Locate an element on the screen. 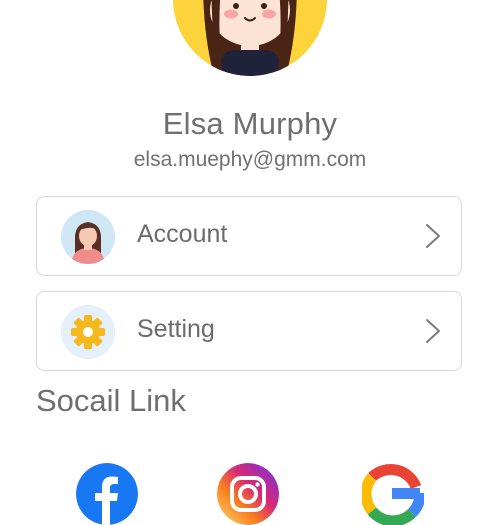 The height and width of the screenshot is (525, 500). instagram-link is located at coordinates (248, 494).